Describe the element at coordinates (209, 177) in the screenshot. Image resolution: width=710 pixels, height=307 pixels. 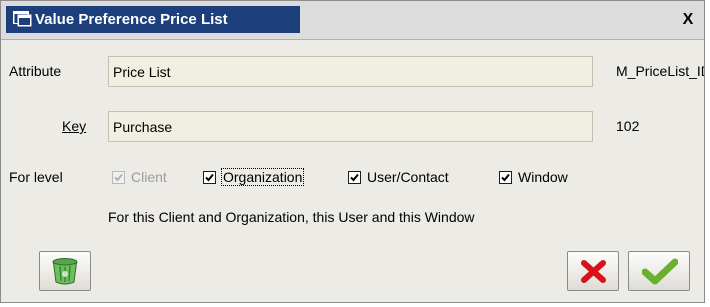
I see `organization-check-icon` at that location.